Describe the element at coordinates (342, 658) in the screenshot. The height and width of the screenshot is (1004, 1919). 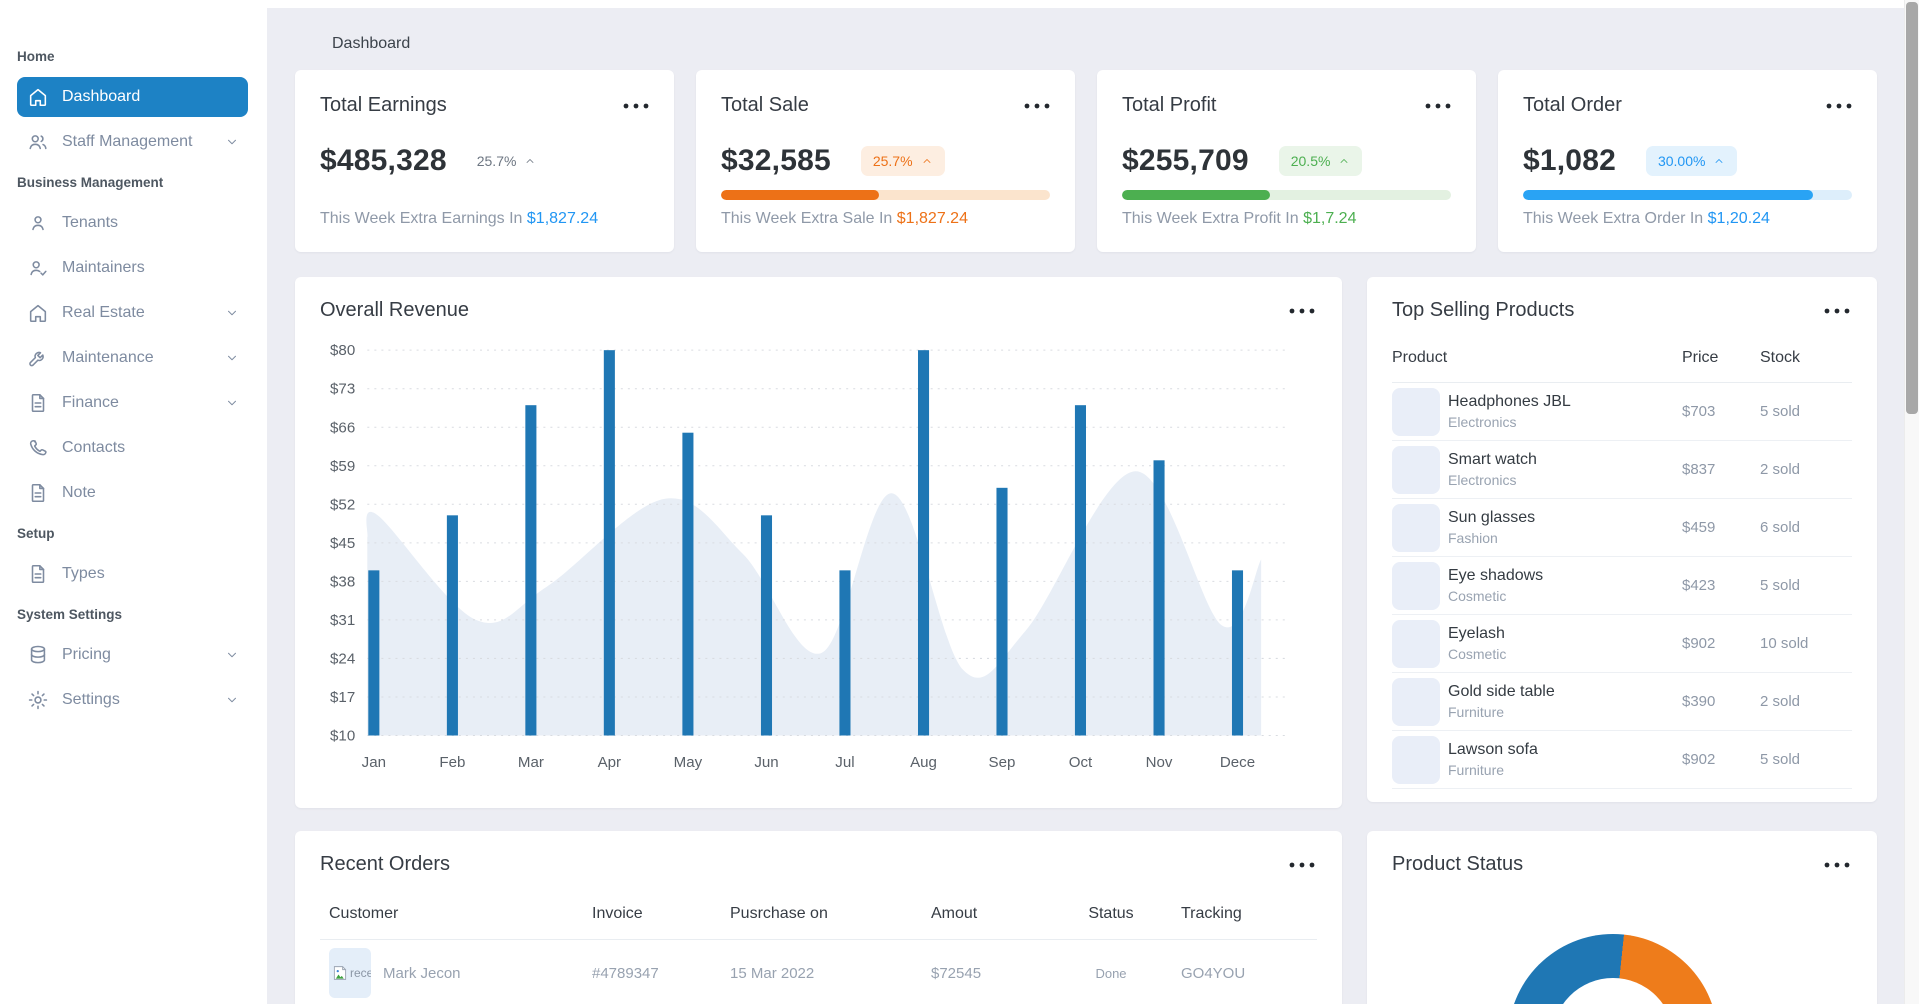
I see `svg-text: $24` at that location.